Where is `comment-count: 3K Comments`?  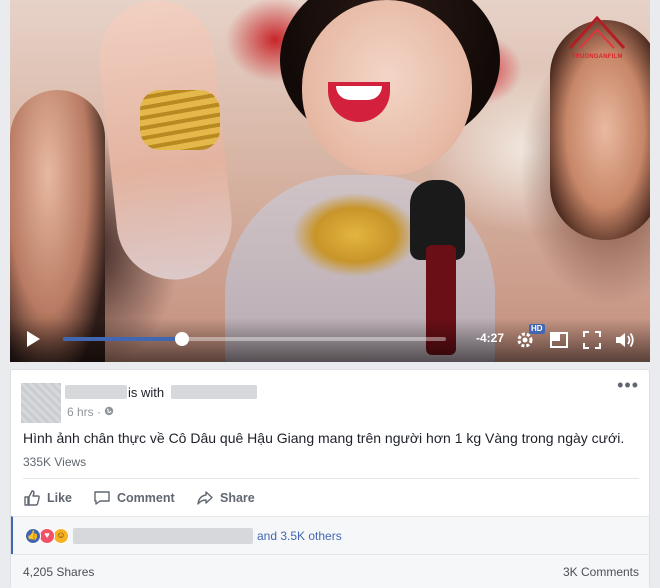
comment-count: 3K Comments is located at coordinates (601, 572).